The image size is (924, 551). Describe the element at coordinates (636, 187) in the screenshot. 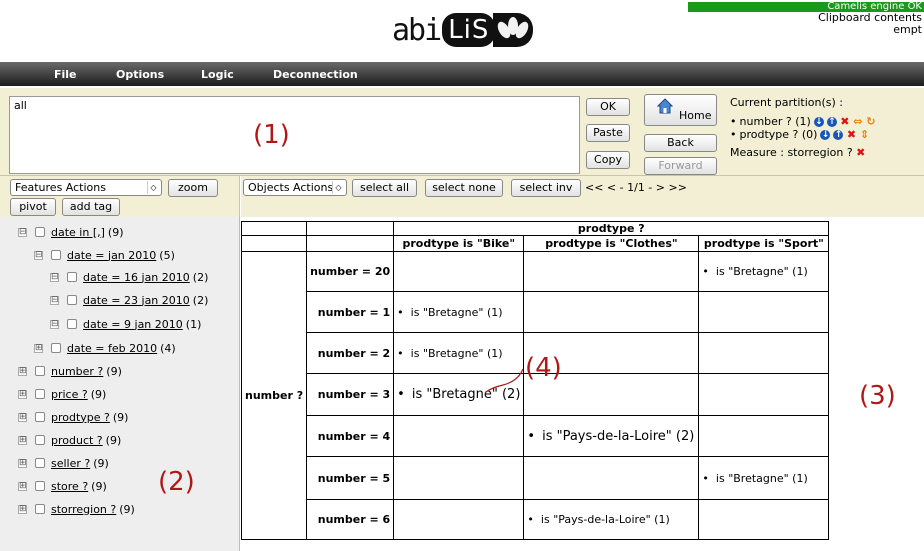

I see `pager: << < - 1/1 - > >>` at that location.